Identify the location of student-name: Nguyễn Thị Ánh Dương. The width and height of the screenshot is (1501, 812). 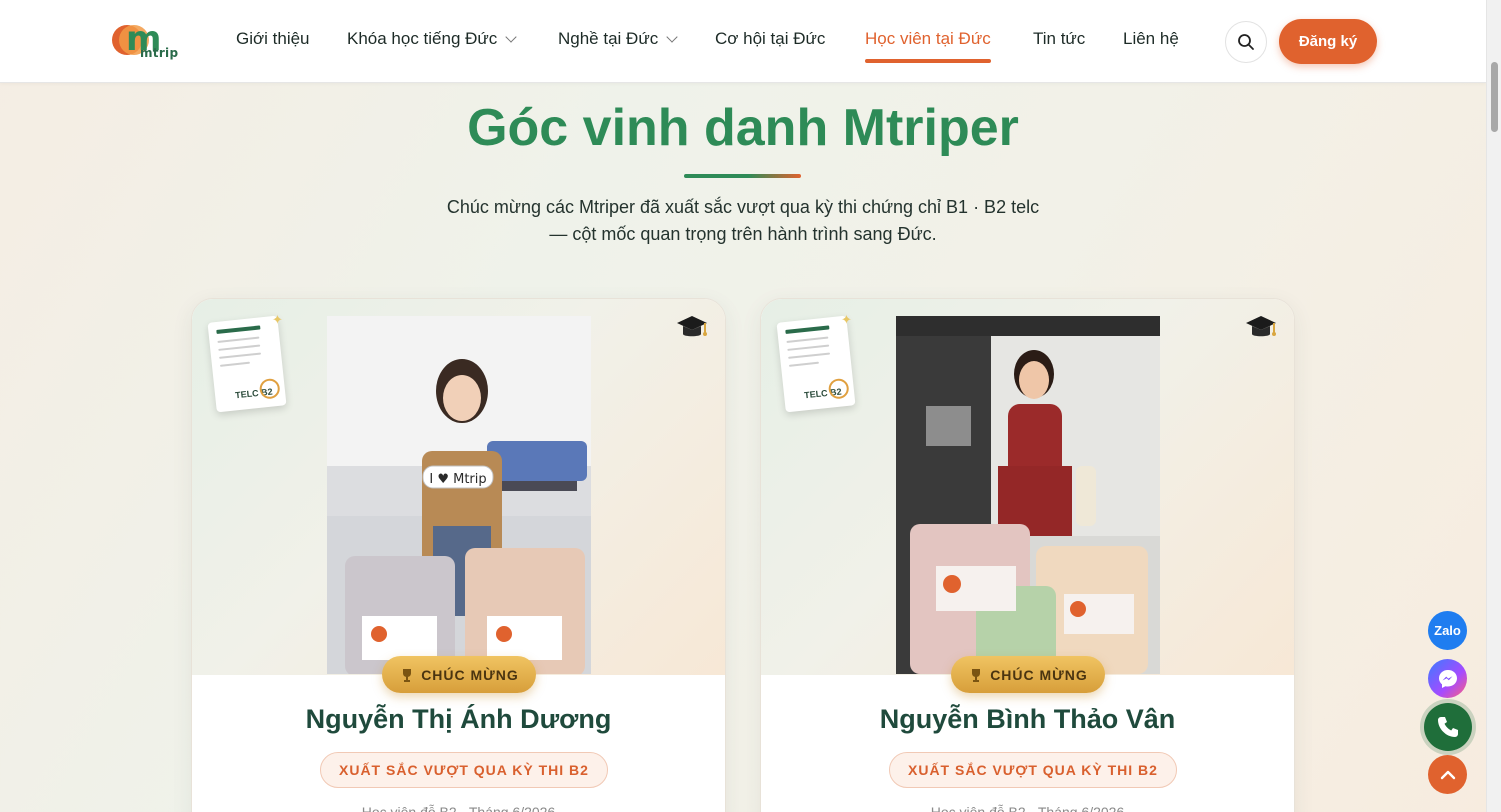
(458, 719).